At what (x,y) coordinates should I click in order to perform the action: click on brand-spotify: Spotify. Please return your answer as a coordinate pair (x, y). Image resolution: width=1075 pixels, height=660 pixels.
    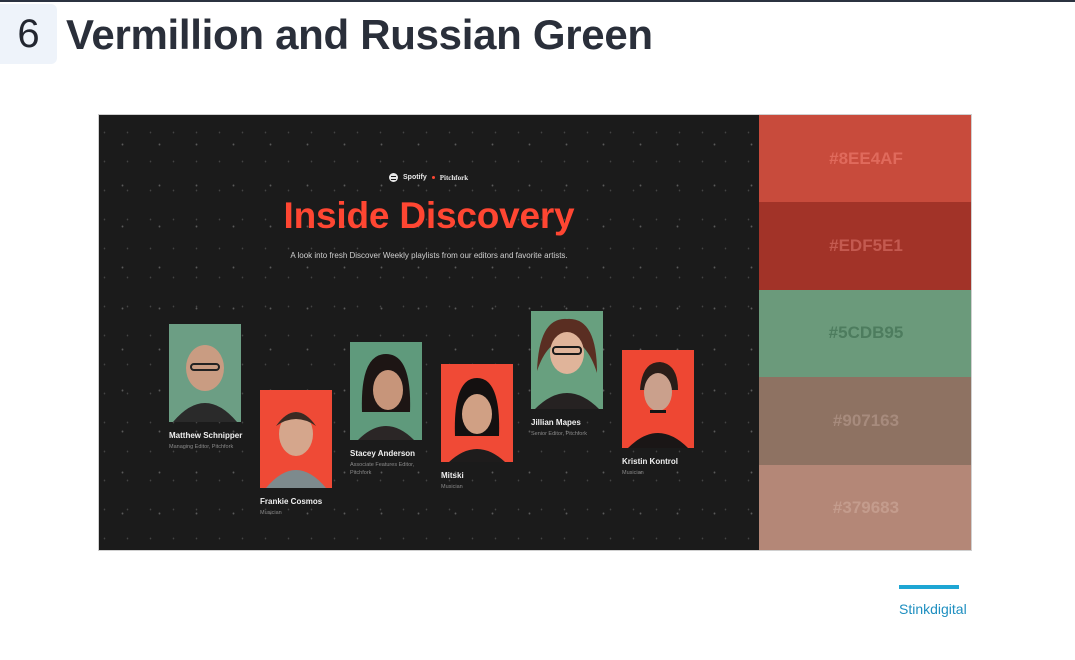
    Looking at the image, I should click on (415, 177).